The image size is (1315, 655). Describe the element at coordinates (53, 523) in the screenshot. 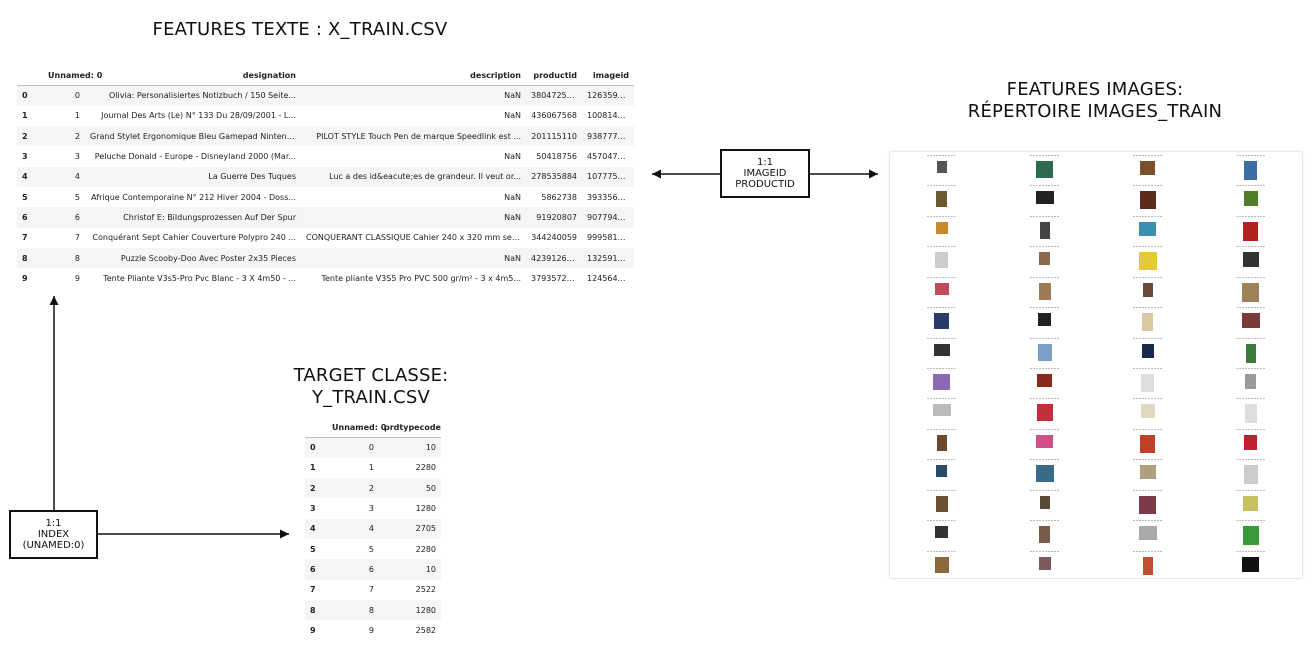

I see `index-link-ratio: 1:1` at that location.